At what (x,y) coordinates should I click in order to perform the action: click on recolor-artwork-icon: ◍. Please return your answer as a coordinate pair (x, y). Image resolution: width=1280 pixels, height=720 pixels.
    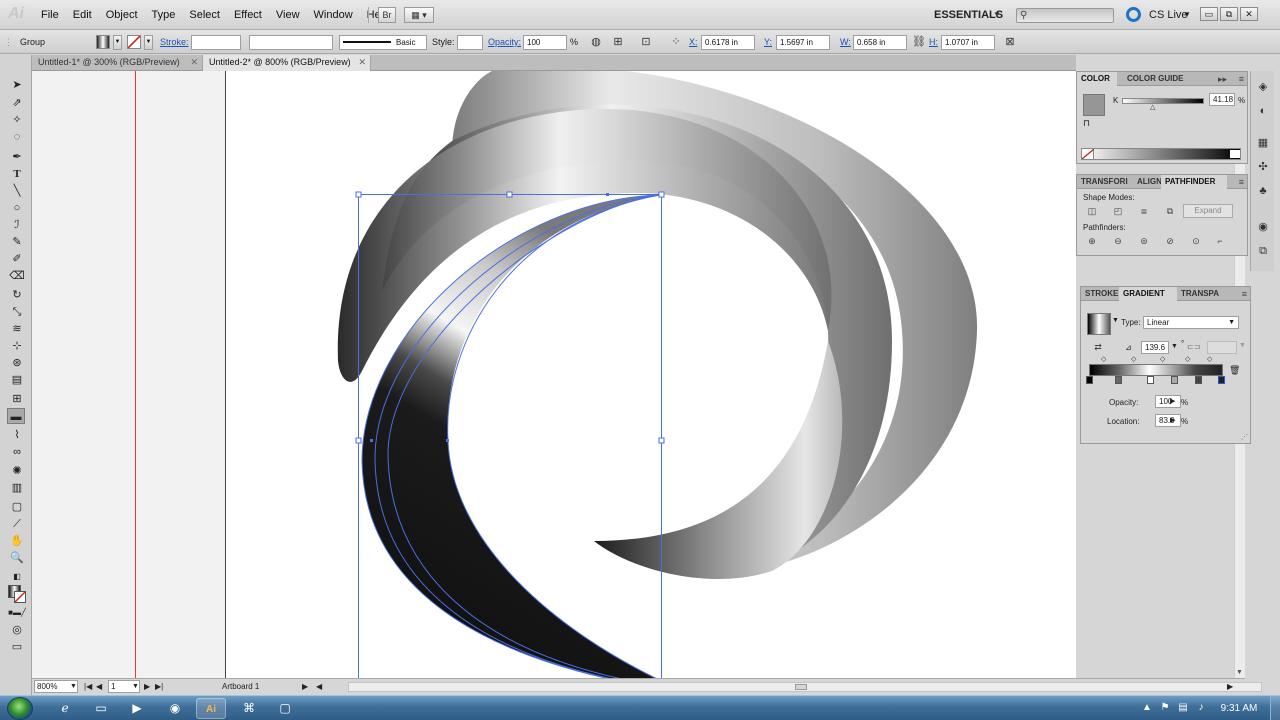
    Looking at the image, I should click on (596, 42).